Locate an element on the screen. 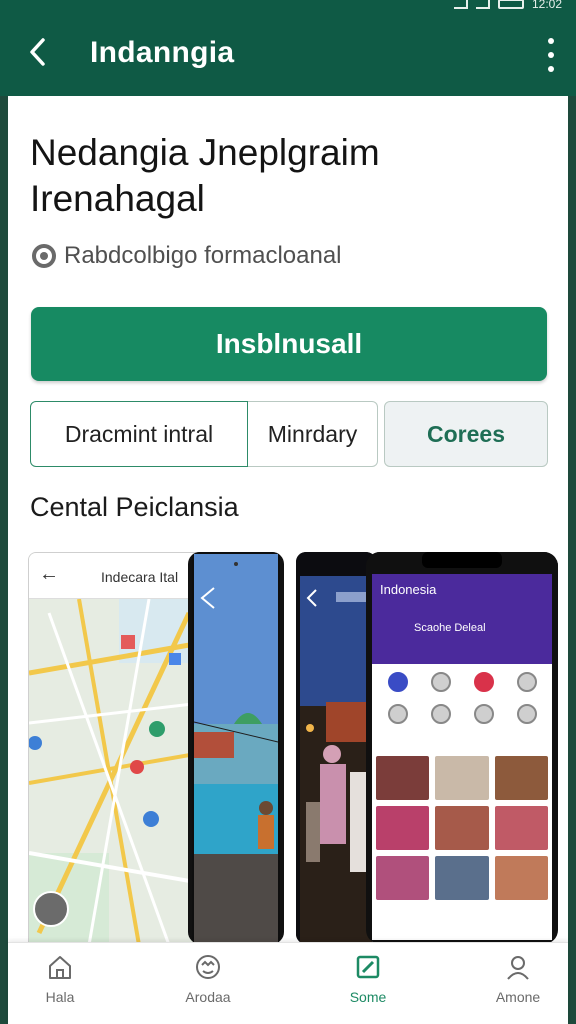  tab-2: Minrdary is located at coordinates (313, 434).